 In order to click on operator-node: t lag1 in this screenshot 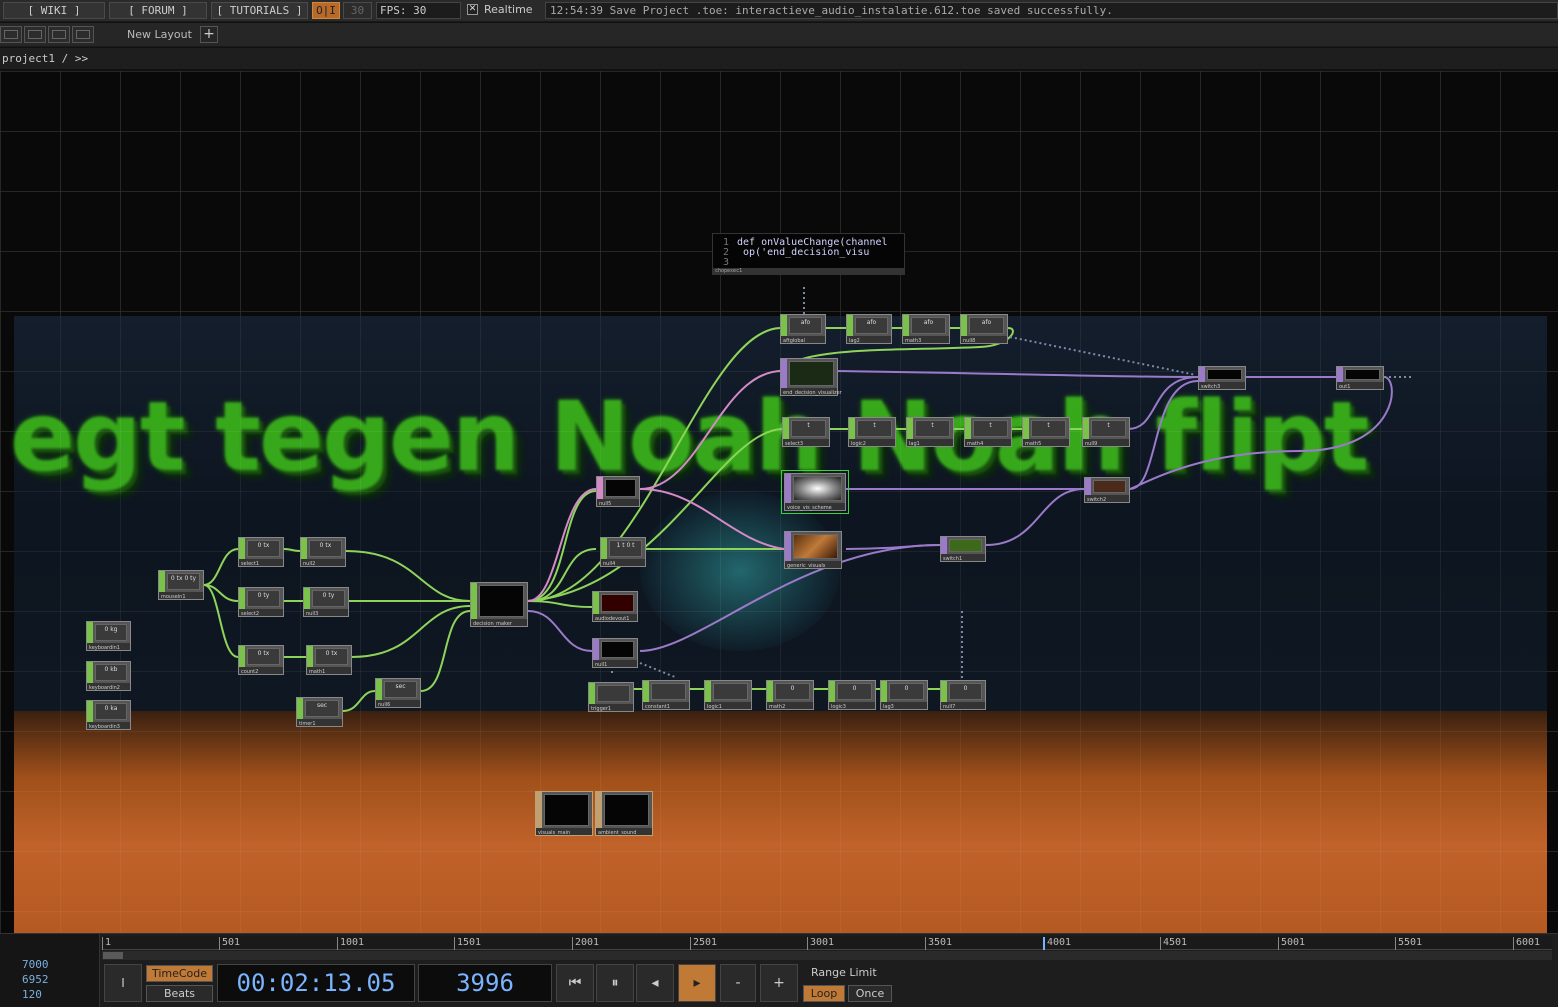, I will do `click(930, 432)`.